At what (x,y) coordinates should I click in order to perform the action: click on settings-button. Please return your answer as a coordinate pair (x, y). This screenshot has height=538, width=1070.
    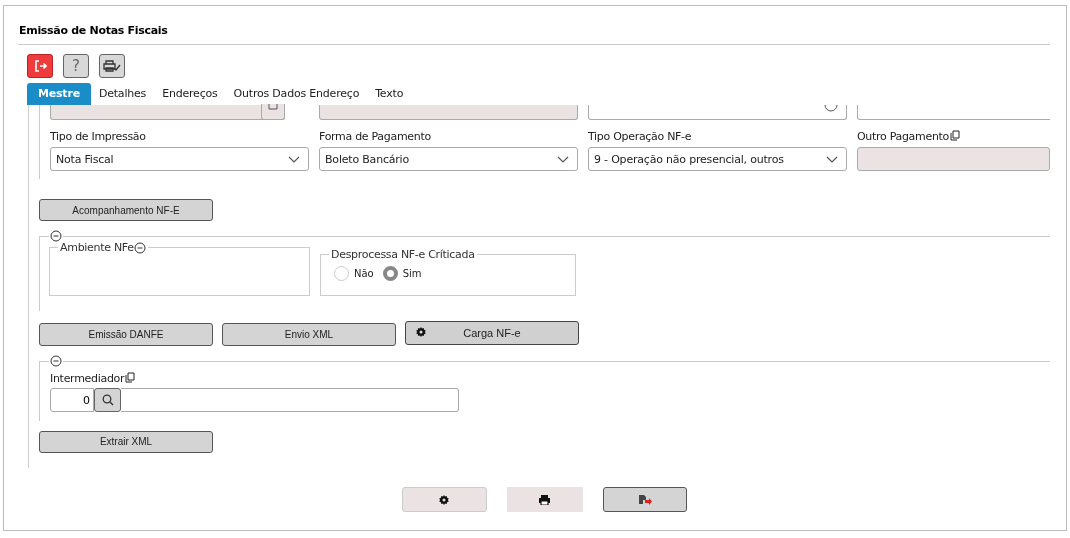
    Looking at the image, I should click on (444, 499).